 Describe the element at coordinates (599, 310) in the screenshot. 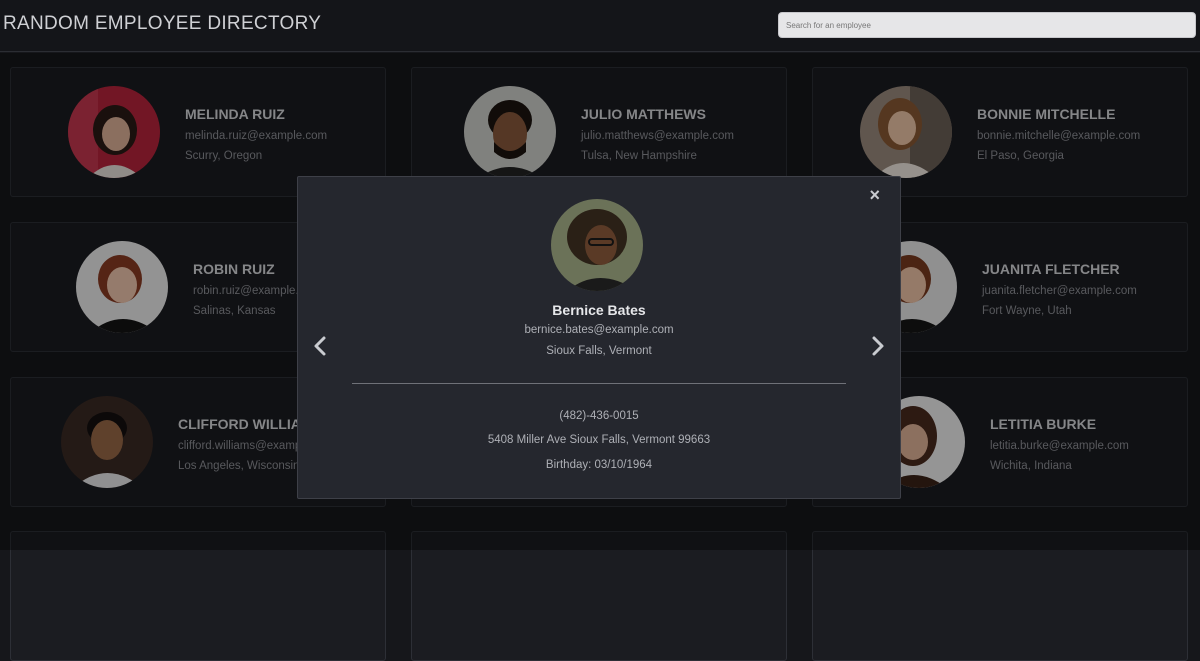

I see `modal-employee-name: Bernice Bates` at that location.